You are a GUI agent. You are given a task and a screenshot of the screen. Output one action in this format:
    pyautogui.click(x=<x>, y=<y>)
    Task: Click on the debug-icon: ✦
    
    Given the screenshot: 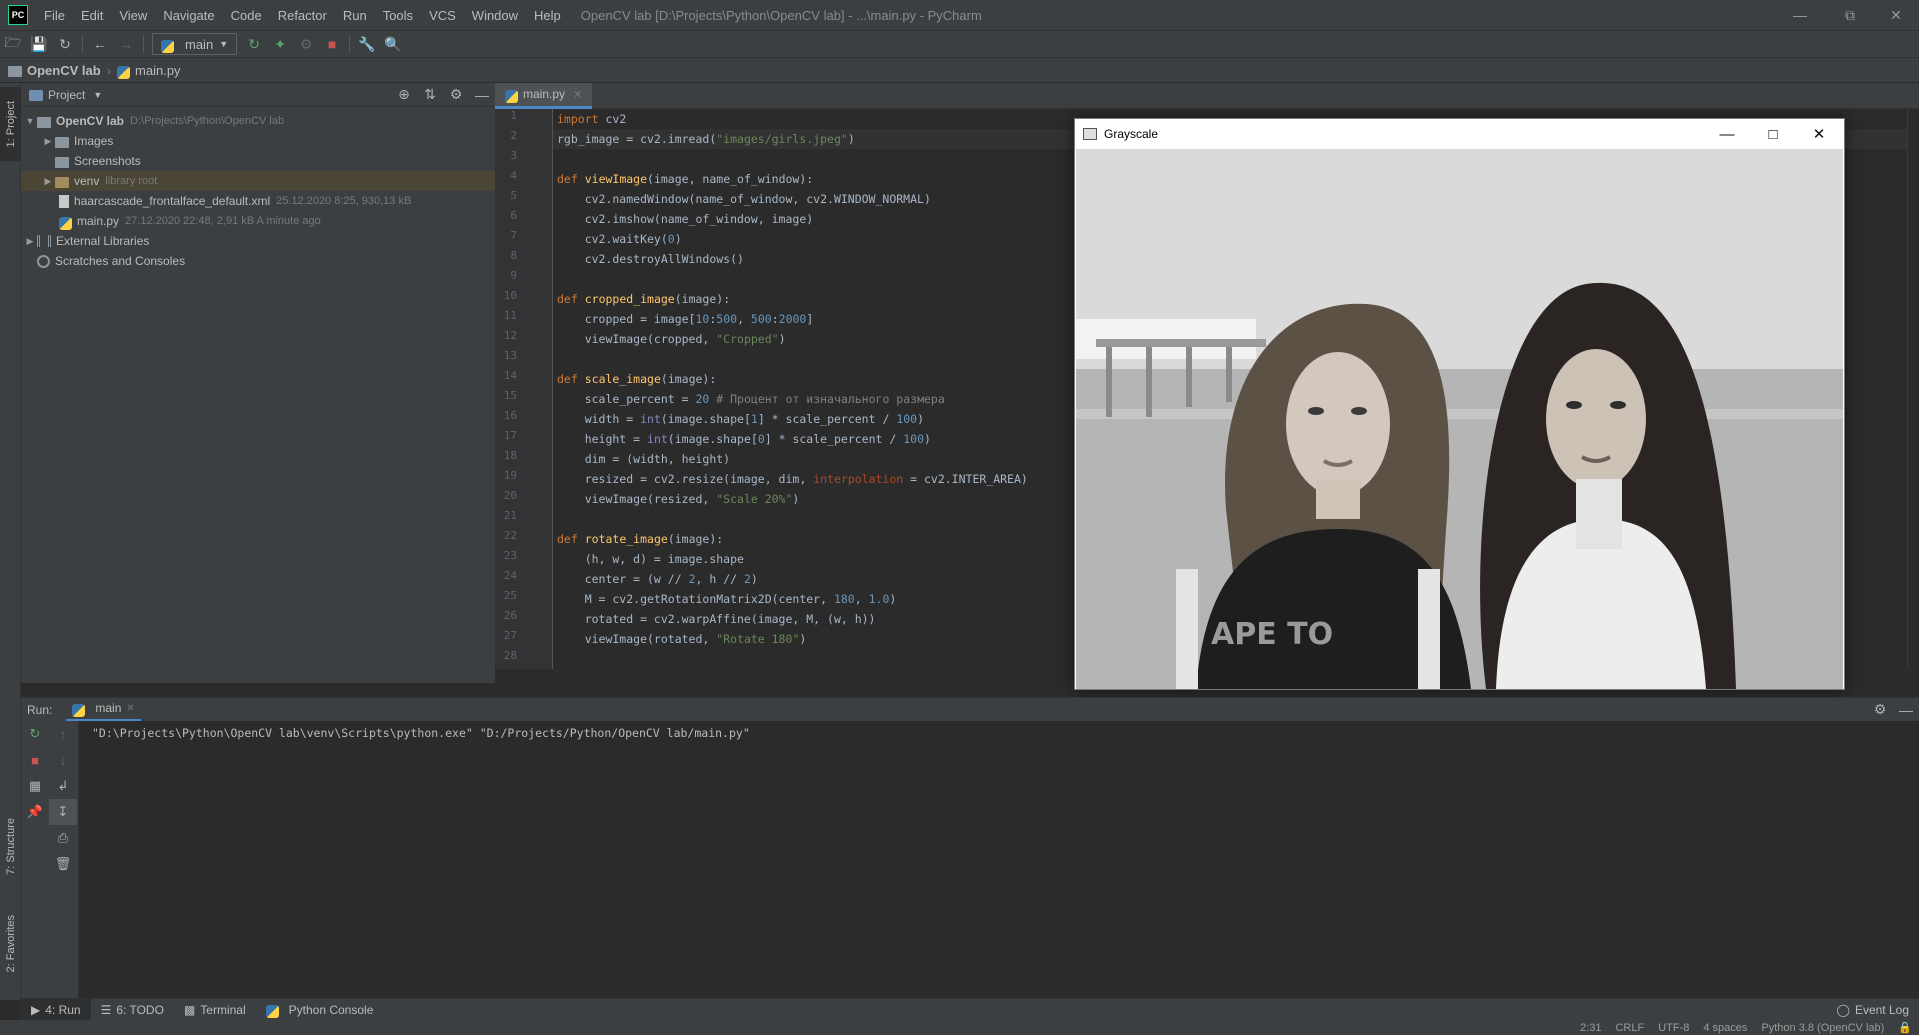 What is the action you would take?
    pyautogui.click(x=280, y=44)
    